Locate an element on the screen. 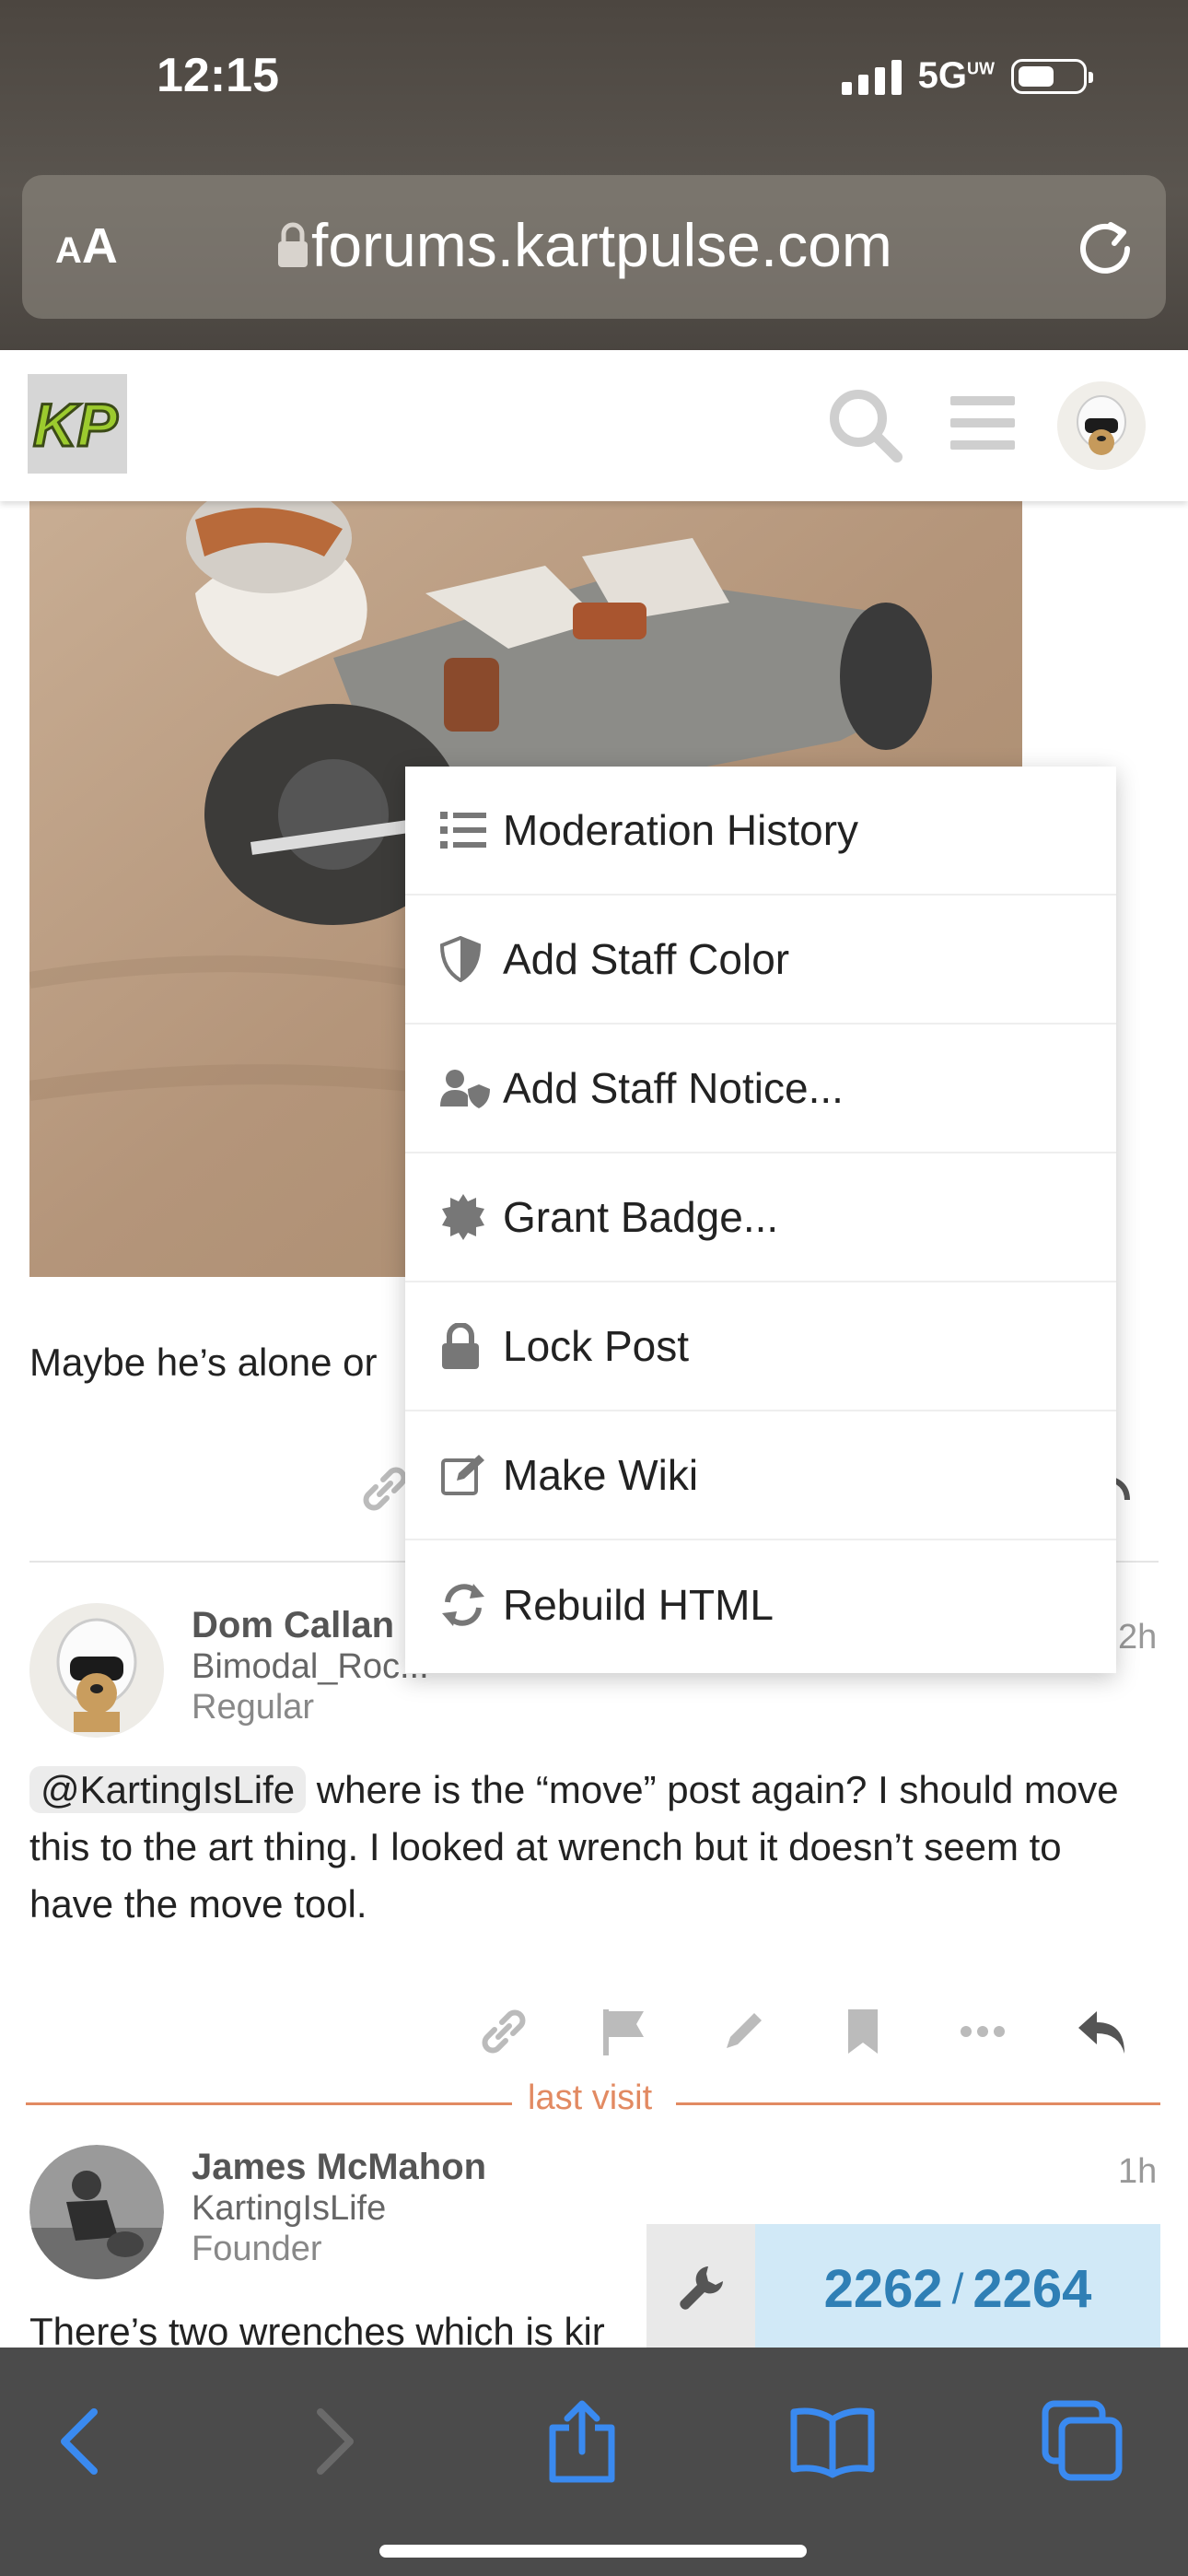 The height and width of the screenshot is (2576, 1188). book-icon is located at coordinates (832, 2442).